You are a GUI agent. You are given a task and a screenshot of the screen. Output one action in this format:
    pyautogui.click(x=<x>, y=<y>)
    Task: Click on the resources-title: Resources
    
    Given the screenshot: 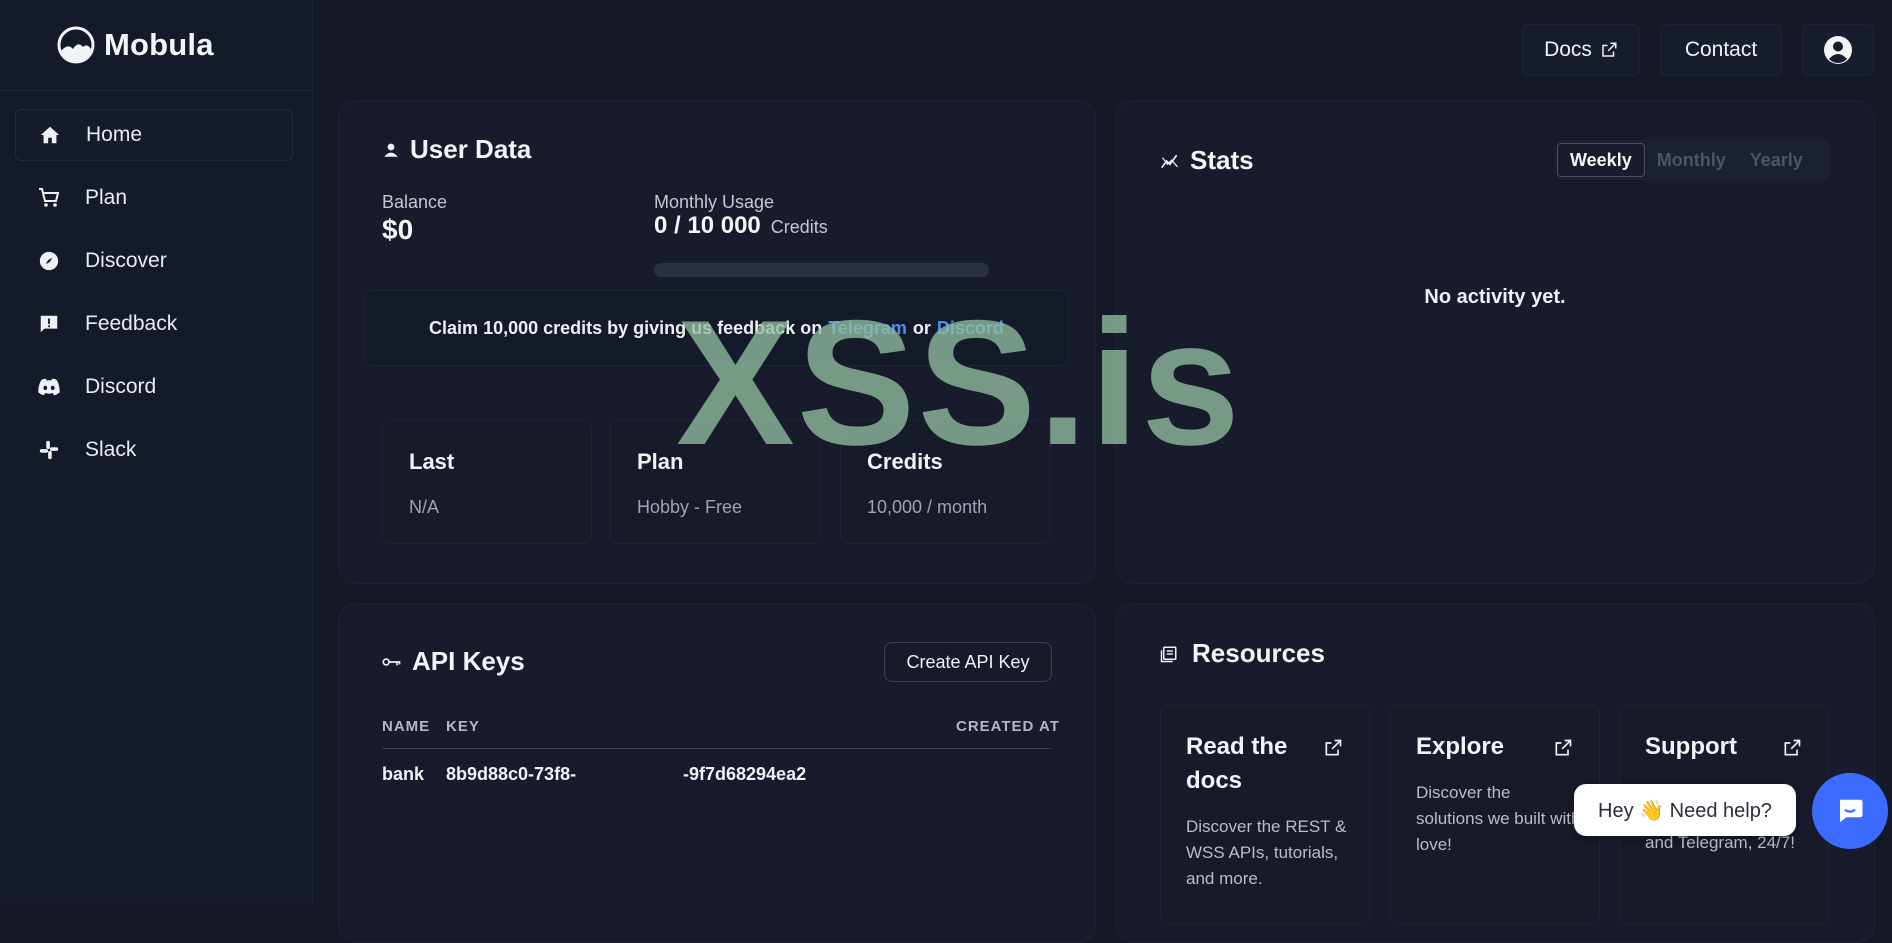 What is the action you would take?
    pyautogui.click(x=1242, y=653)
    